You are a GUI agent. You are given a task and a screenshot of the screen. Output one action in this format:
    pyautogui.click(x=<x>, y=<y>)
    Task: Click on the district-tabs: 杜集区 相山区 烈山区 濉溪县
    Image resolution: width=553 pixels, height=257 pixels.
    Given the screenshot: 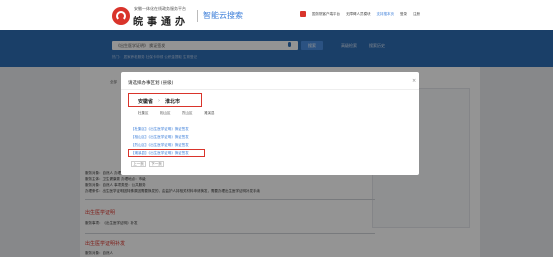 What is the action you would take?
    pyautogui.click(x=182, y=113)
    